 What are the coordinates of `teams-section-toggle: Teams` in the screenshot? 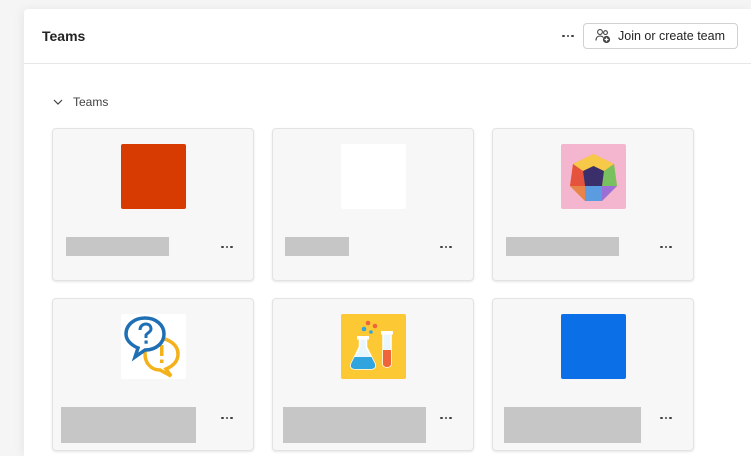 It's located at (80, 102).